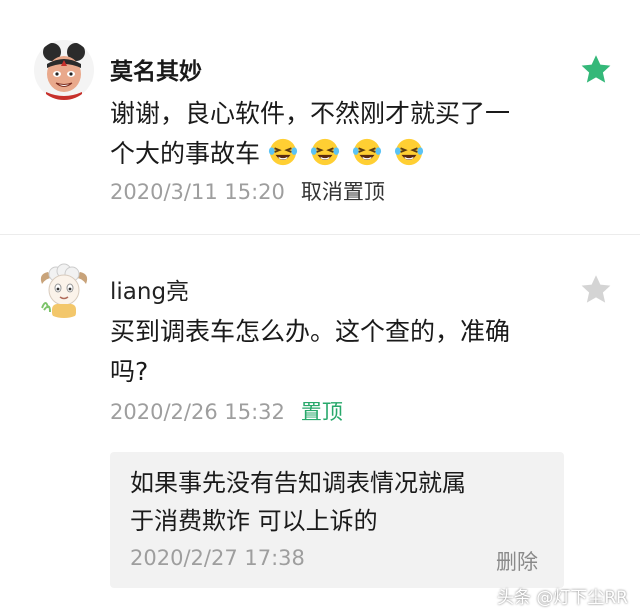  Describe the element at coordinates (344, 153) in the screenshot. I see `emoji-group` at that location.